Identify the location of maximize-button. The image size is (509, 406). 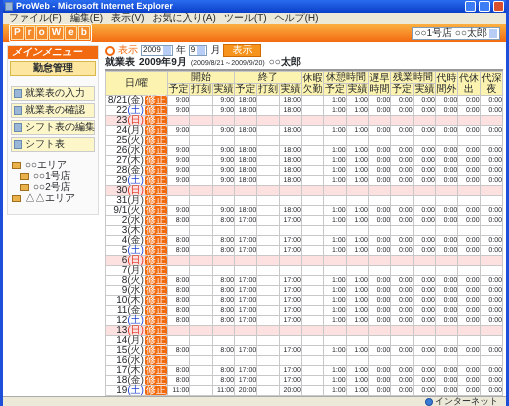
(484, 6).